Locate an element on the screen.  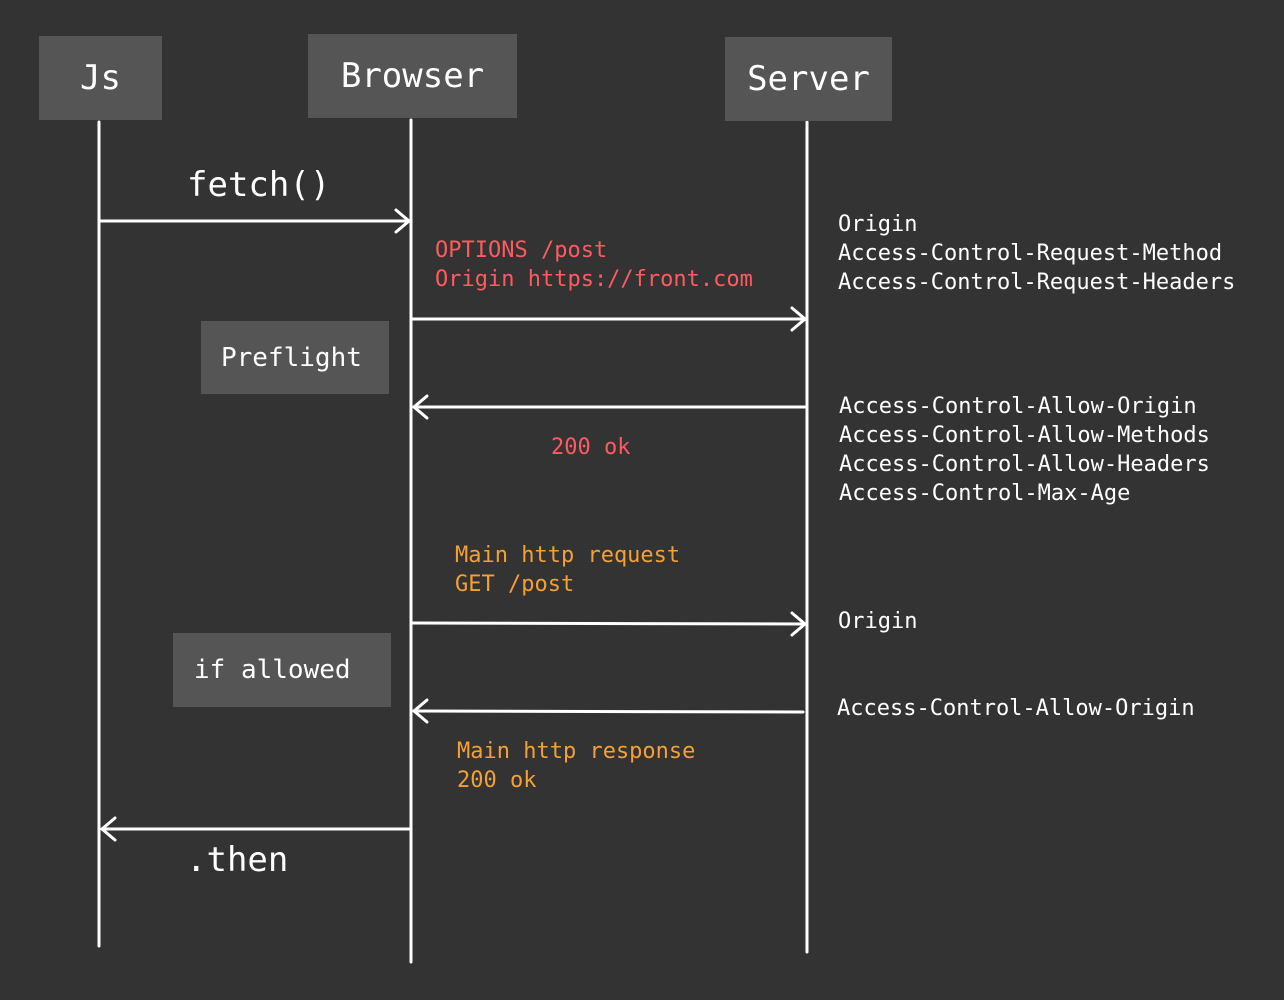
if-allowed-note: if allowed is located at coordinates (282, 670).